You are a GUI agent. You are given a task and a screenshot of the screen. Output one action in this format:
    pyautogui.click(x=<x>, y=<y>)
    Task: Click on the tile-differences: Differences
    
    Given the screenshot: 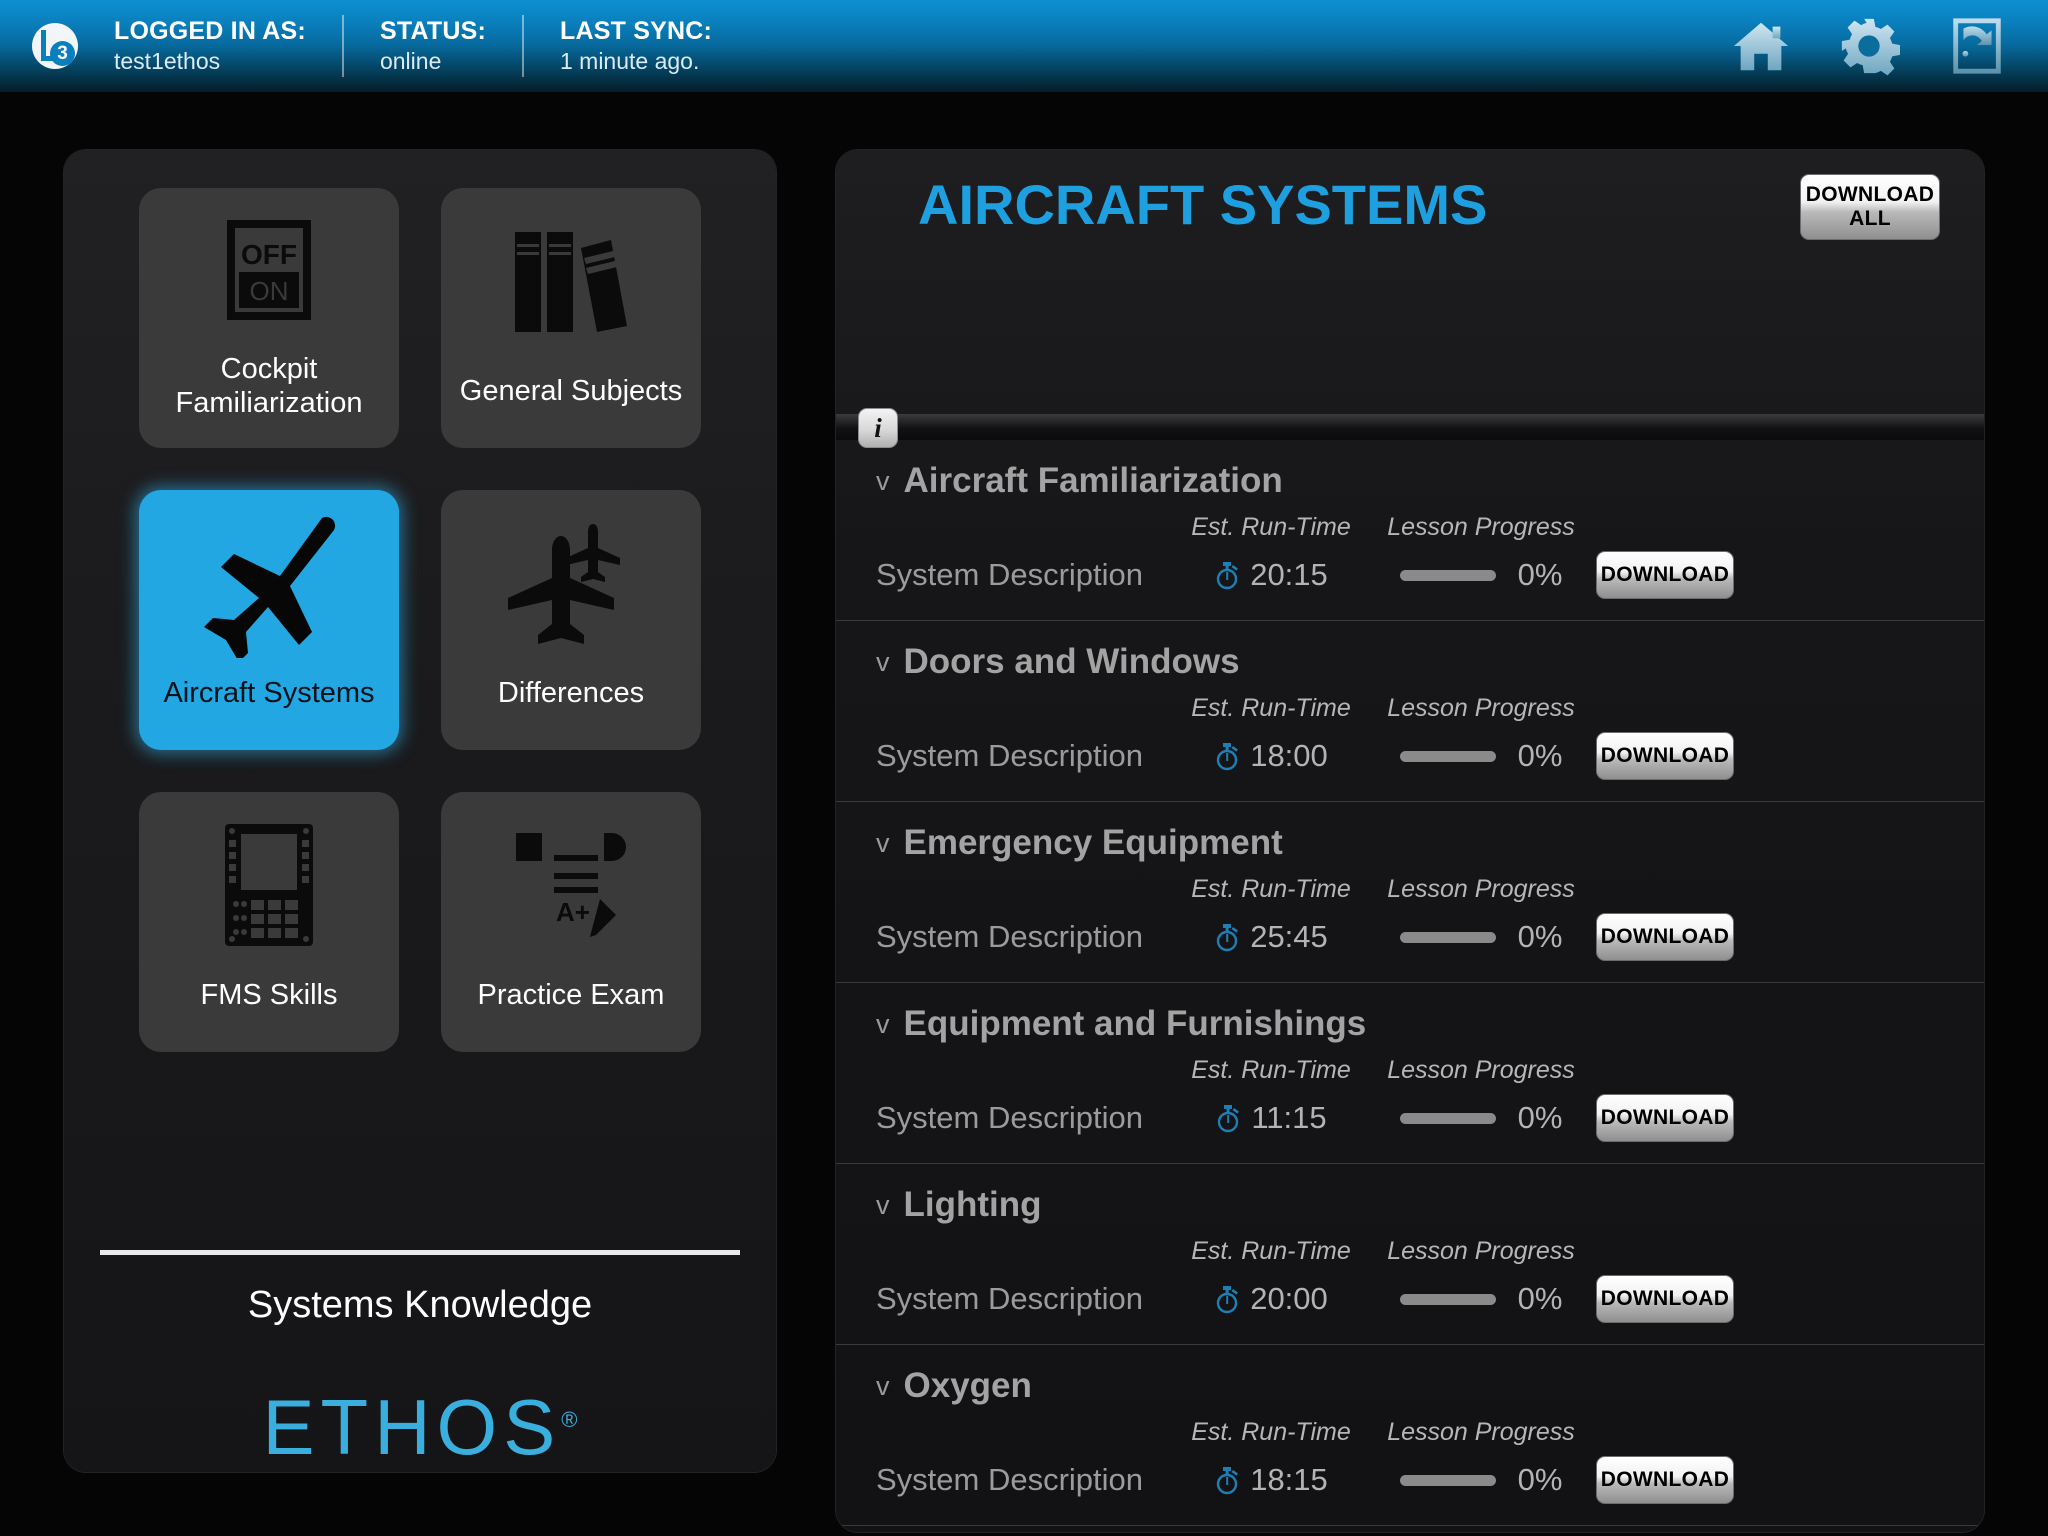 What is the action you would take?
    pyautogui.click(x=571, y=620)
    